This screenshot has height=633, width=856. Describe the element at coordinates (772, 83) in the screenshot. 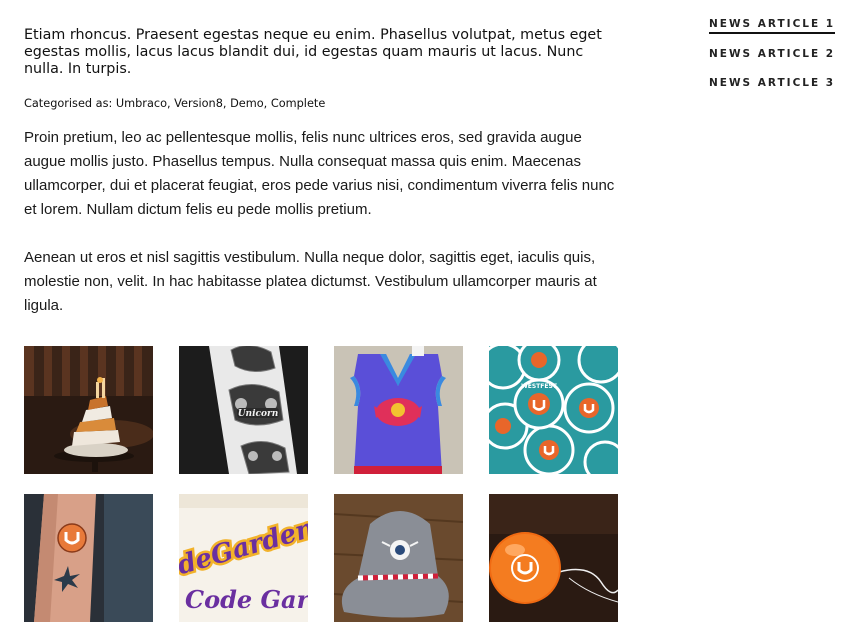

I see `side-nav-link-news-article-3: NEWS ARTICLE 3` at that location.